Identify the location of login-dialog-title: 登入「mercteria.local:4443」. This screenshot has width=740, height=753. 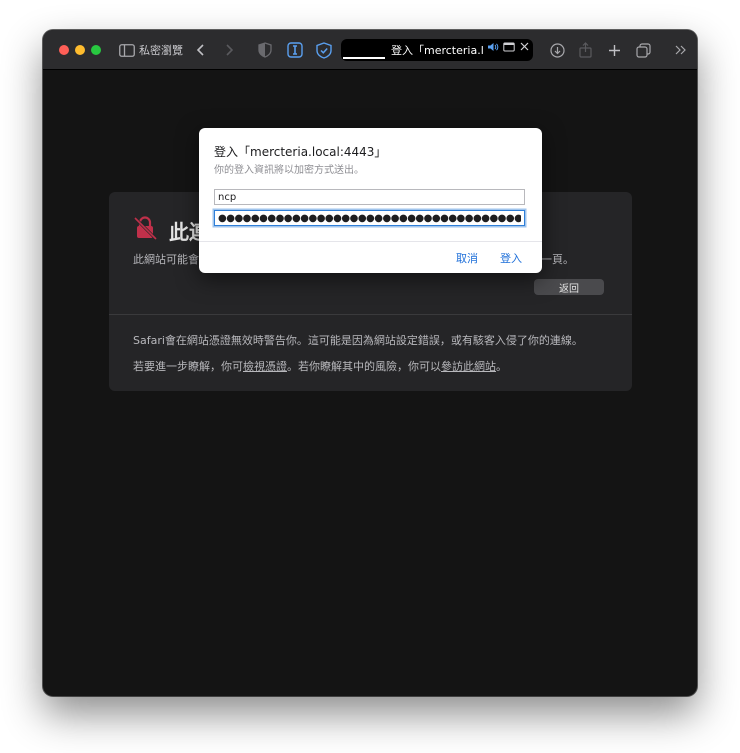
(300, 152).